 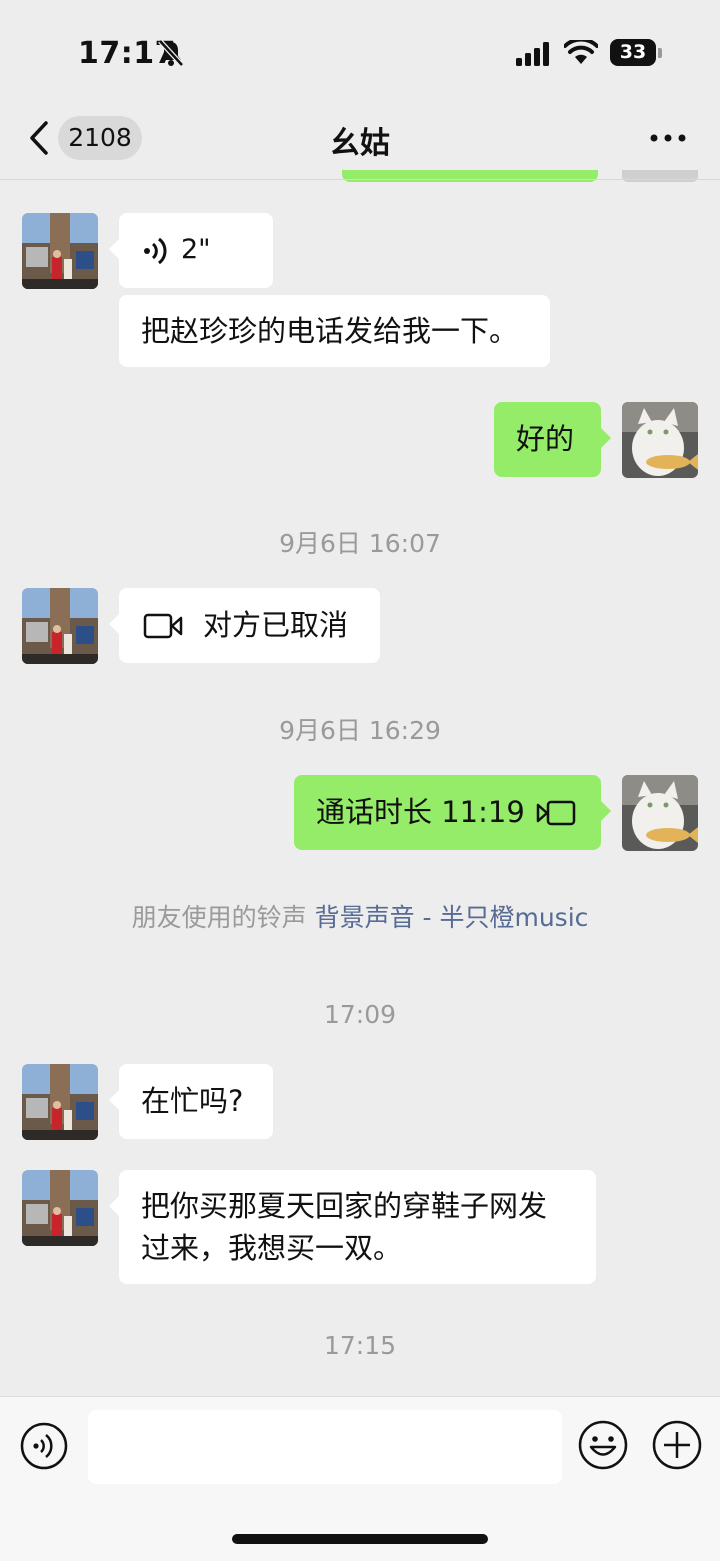 What do you see at coordinates (360, 543) in the screenshot?
I see `timestamp: 9月6日 16:07` at bounding box center [360, 543].